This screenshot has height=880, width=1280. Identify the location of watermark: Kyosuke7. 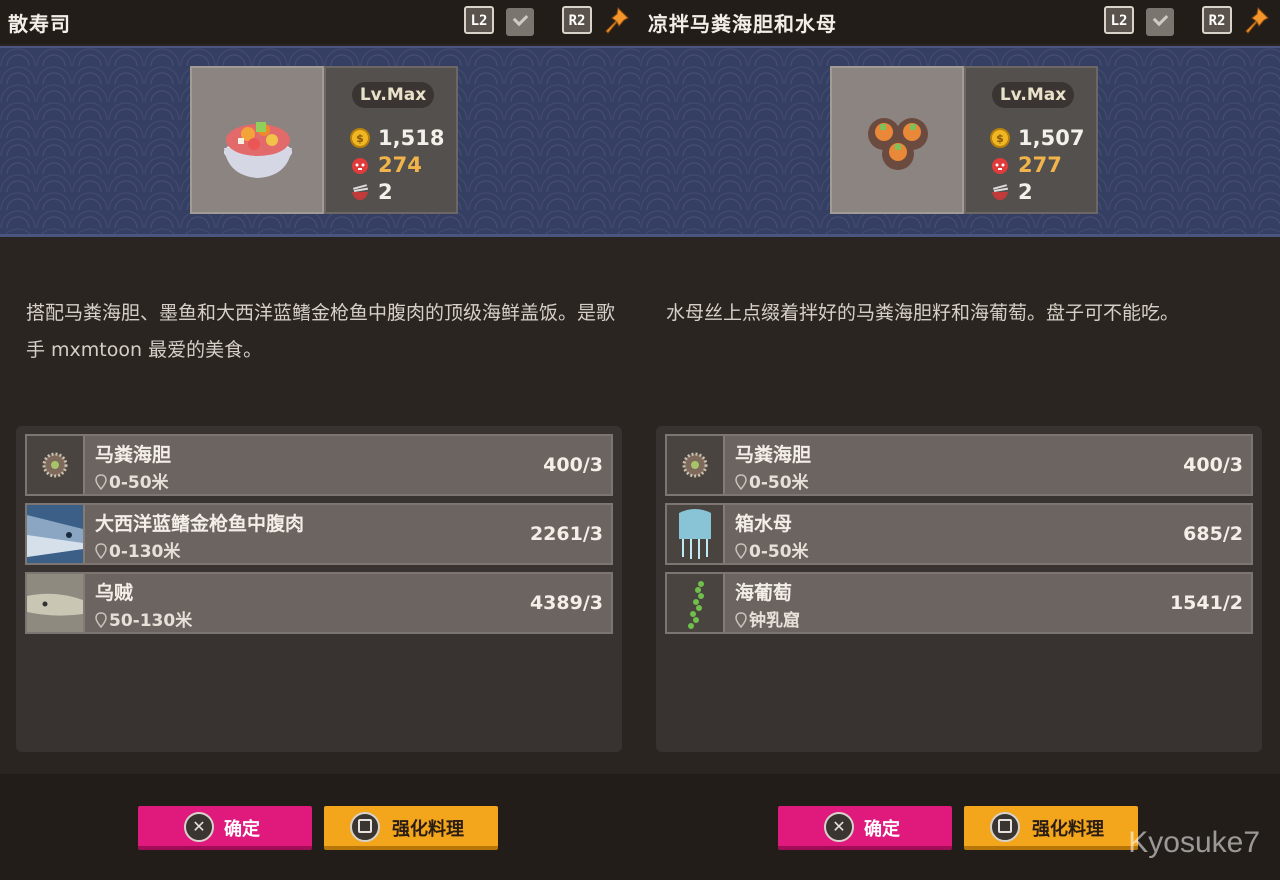
(1194, 842).